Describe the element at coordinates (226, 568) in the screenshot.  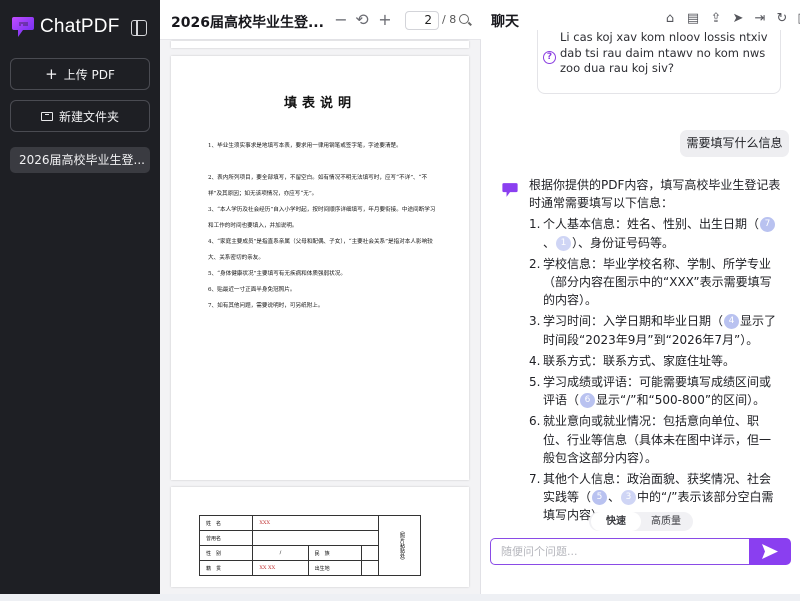
I see `table-cell: 籍 贯` at that location.